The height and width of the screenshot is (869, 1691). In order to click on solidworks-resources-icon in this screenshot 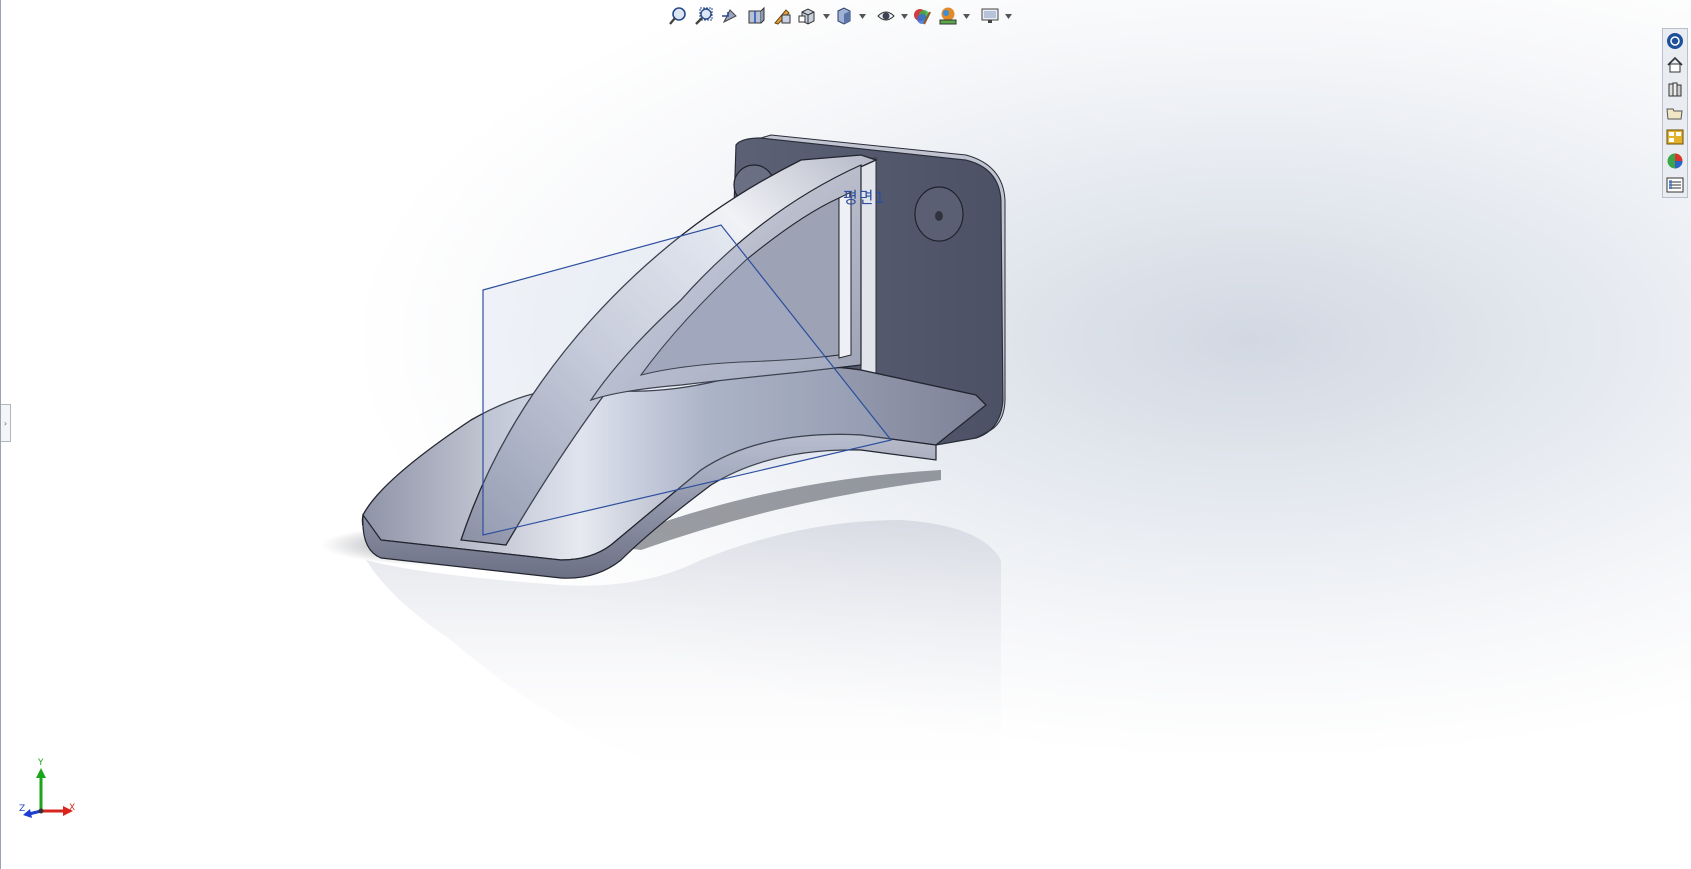, I will do `click(1675, 41)`.